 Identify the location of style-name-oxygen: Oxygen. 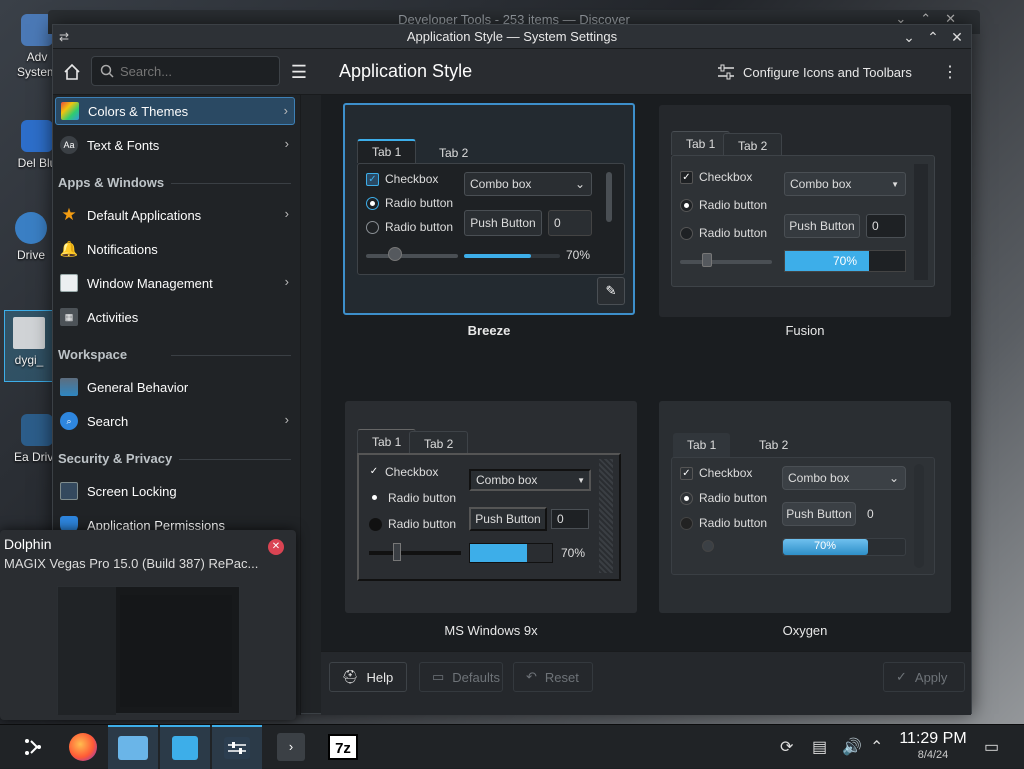
(805, 630).